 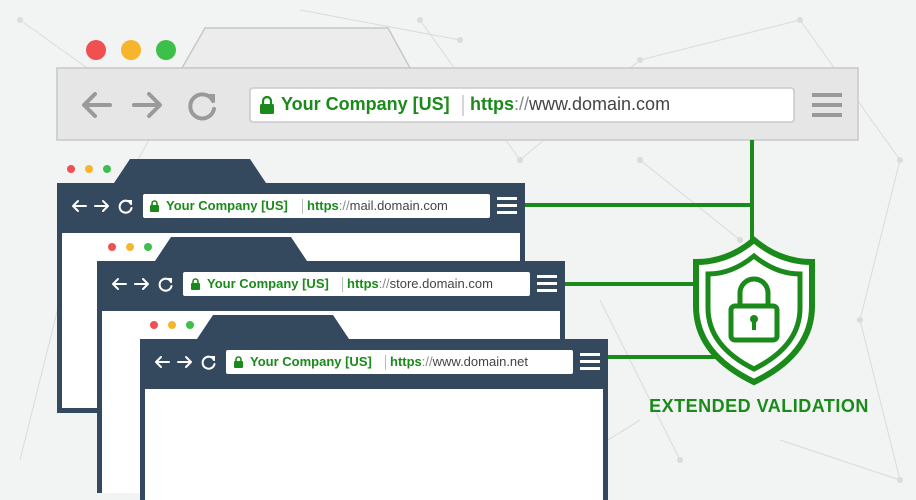 What do you see at coordinates (185, 362) in the screenshot?
I see `forward-arrow-icon` at bounding box center [185, 362].